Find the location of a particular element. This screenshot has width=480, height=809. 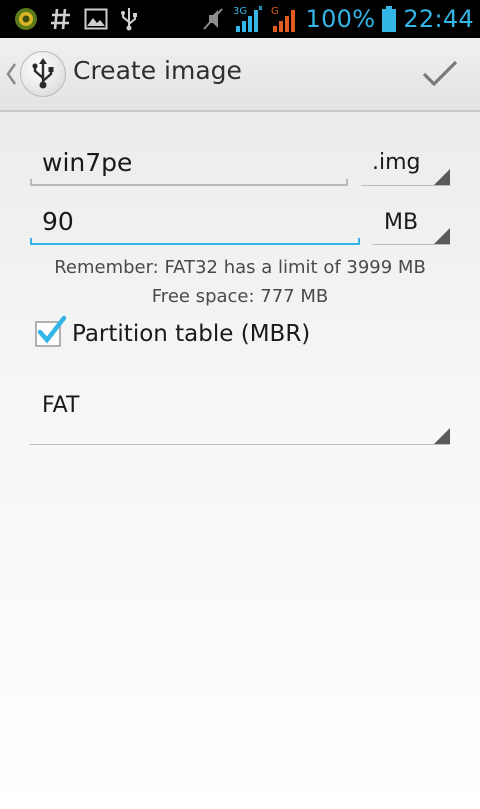

extension-value: .img is located at coordinates (396, 162).